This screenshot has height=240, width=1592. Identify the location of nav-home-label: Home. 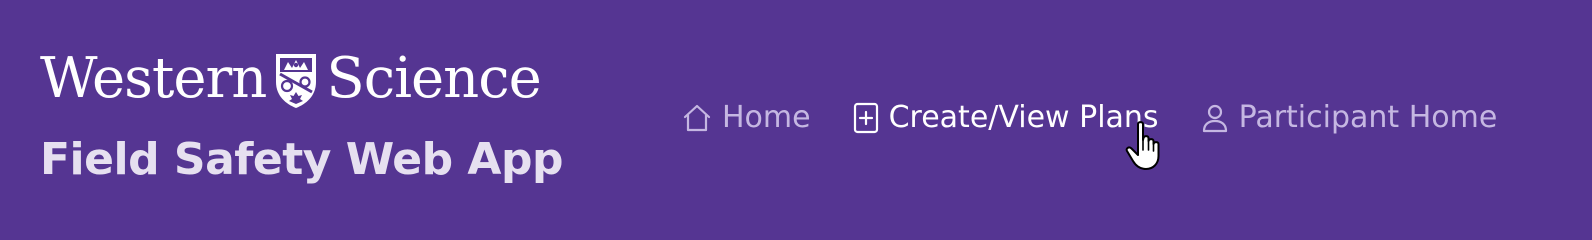
(766, 117).